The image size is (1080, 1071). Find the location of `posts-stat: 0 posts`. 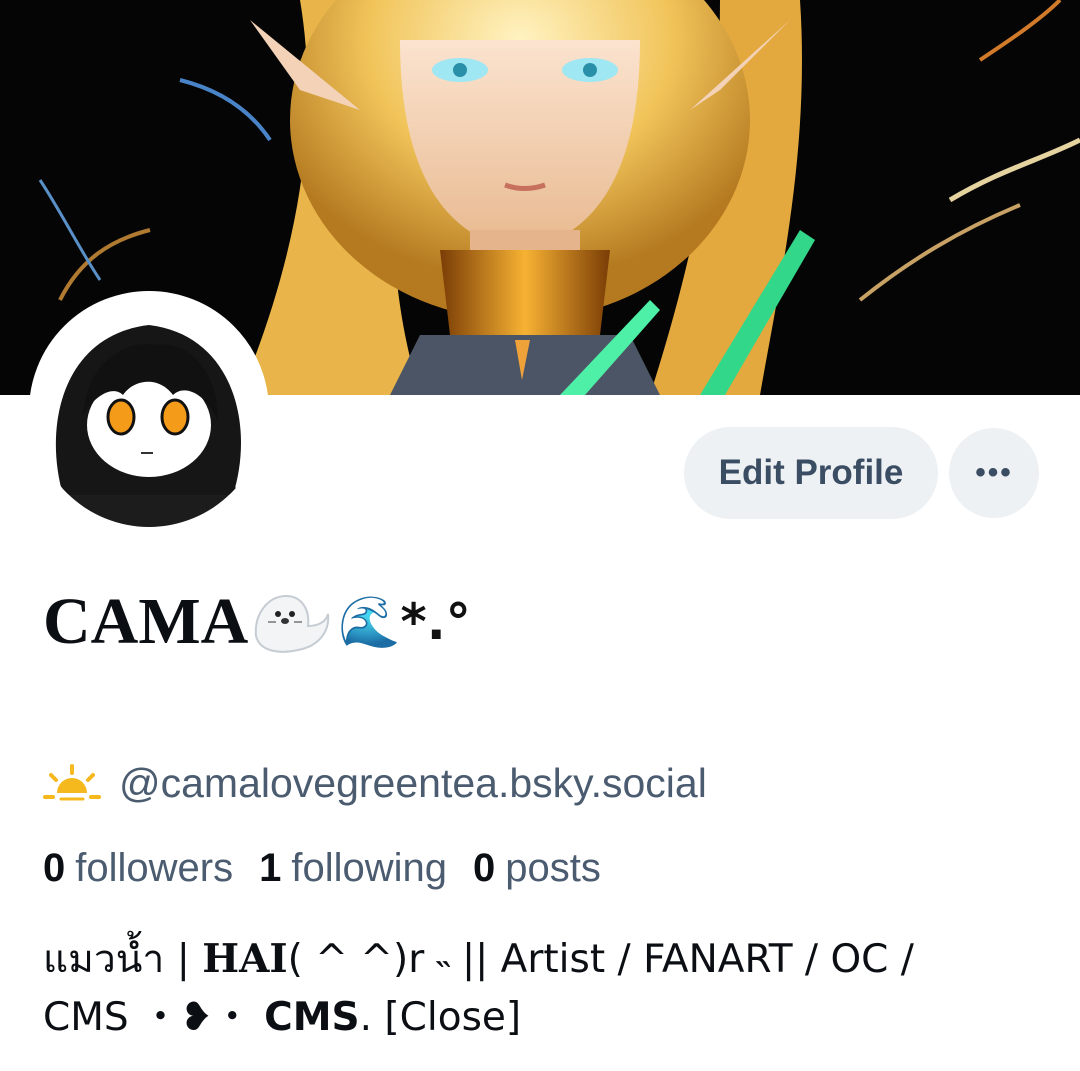

posts-stat: 0 posts is located at coordinates (537, 868).